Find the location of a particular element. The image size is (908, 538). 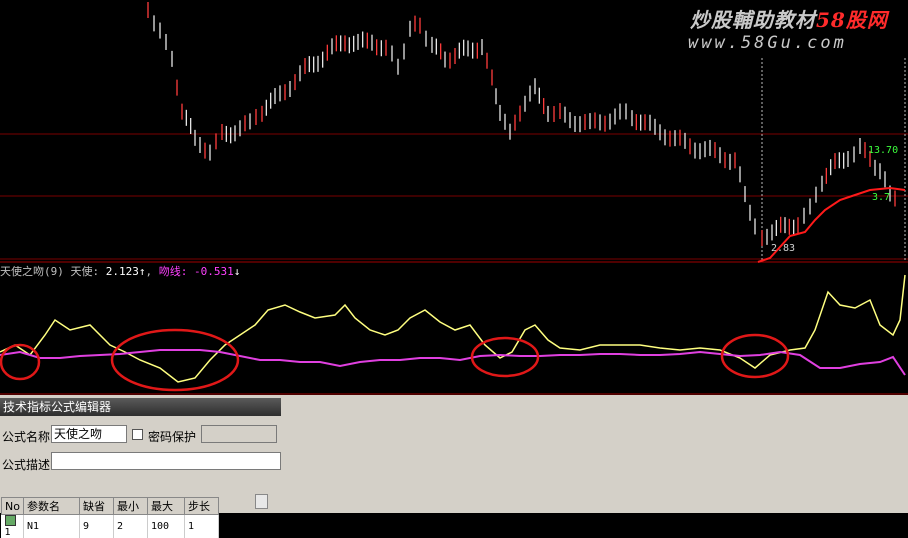

password-input is located at coordinates (239, 434).